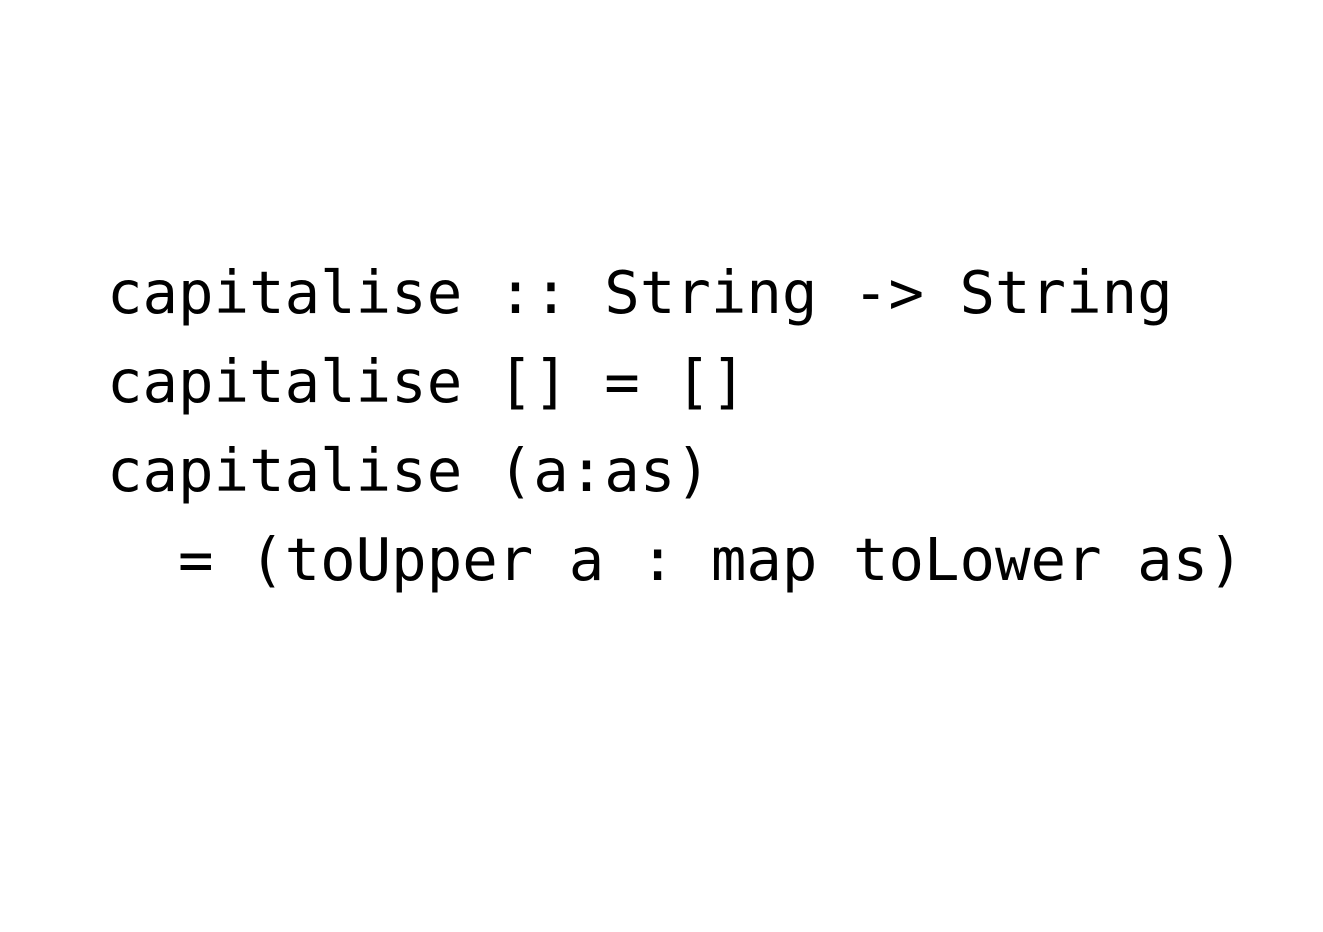 This screenshot has height=932, width=1323. I want to click on code-line-cons-pattern: capitalise (a:as), so click(409, 470).